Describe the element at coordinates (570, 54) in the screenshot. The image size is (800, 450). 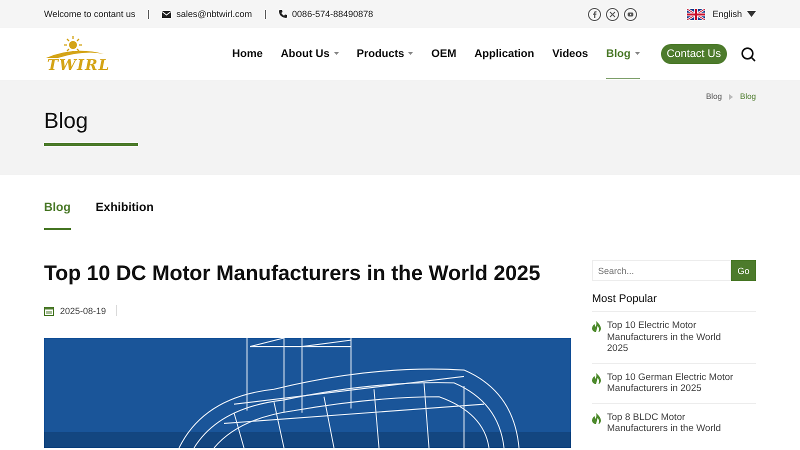
I see `nav-link: Videos` at that location.